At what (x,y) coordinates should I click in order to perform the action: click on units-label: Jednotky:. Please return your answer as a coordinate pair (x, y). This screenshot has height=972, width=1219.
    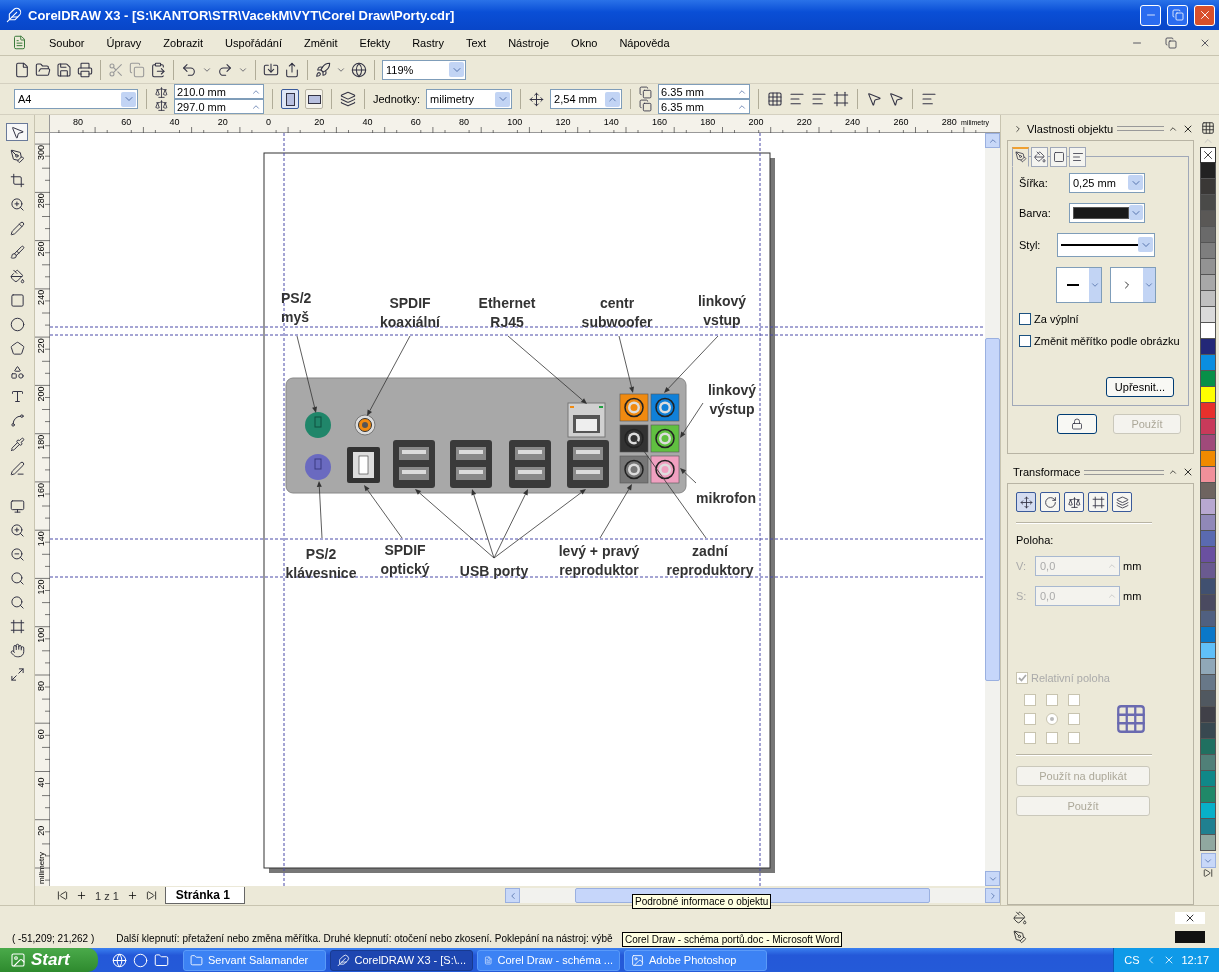
    Looking at the image, I should click on (397, 99).